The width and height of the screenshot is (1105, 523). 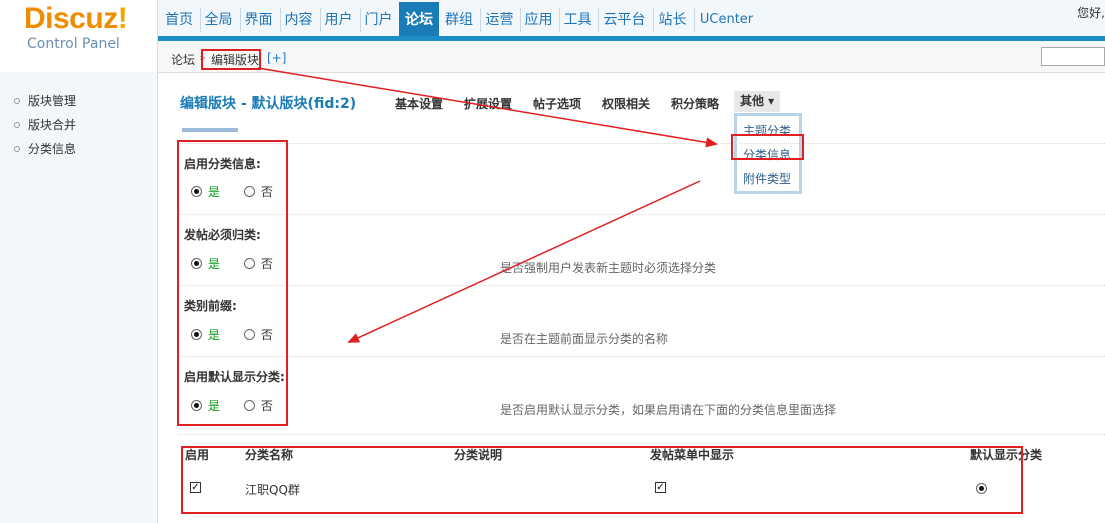 What do you see at coordinates (179, 20) in the screenshot?
I see `nav-home: 首页` at bounding box center [179, 20].